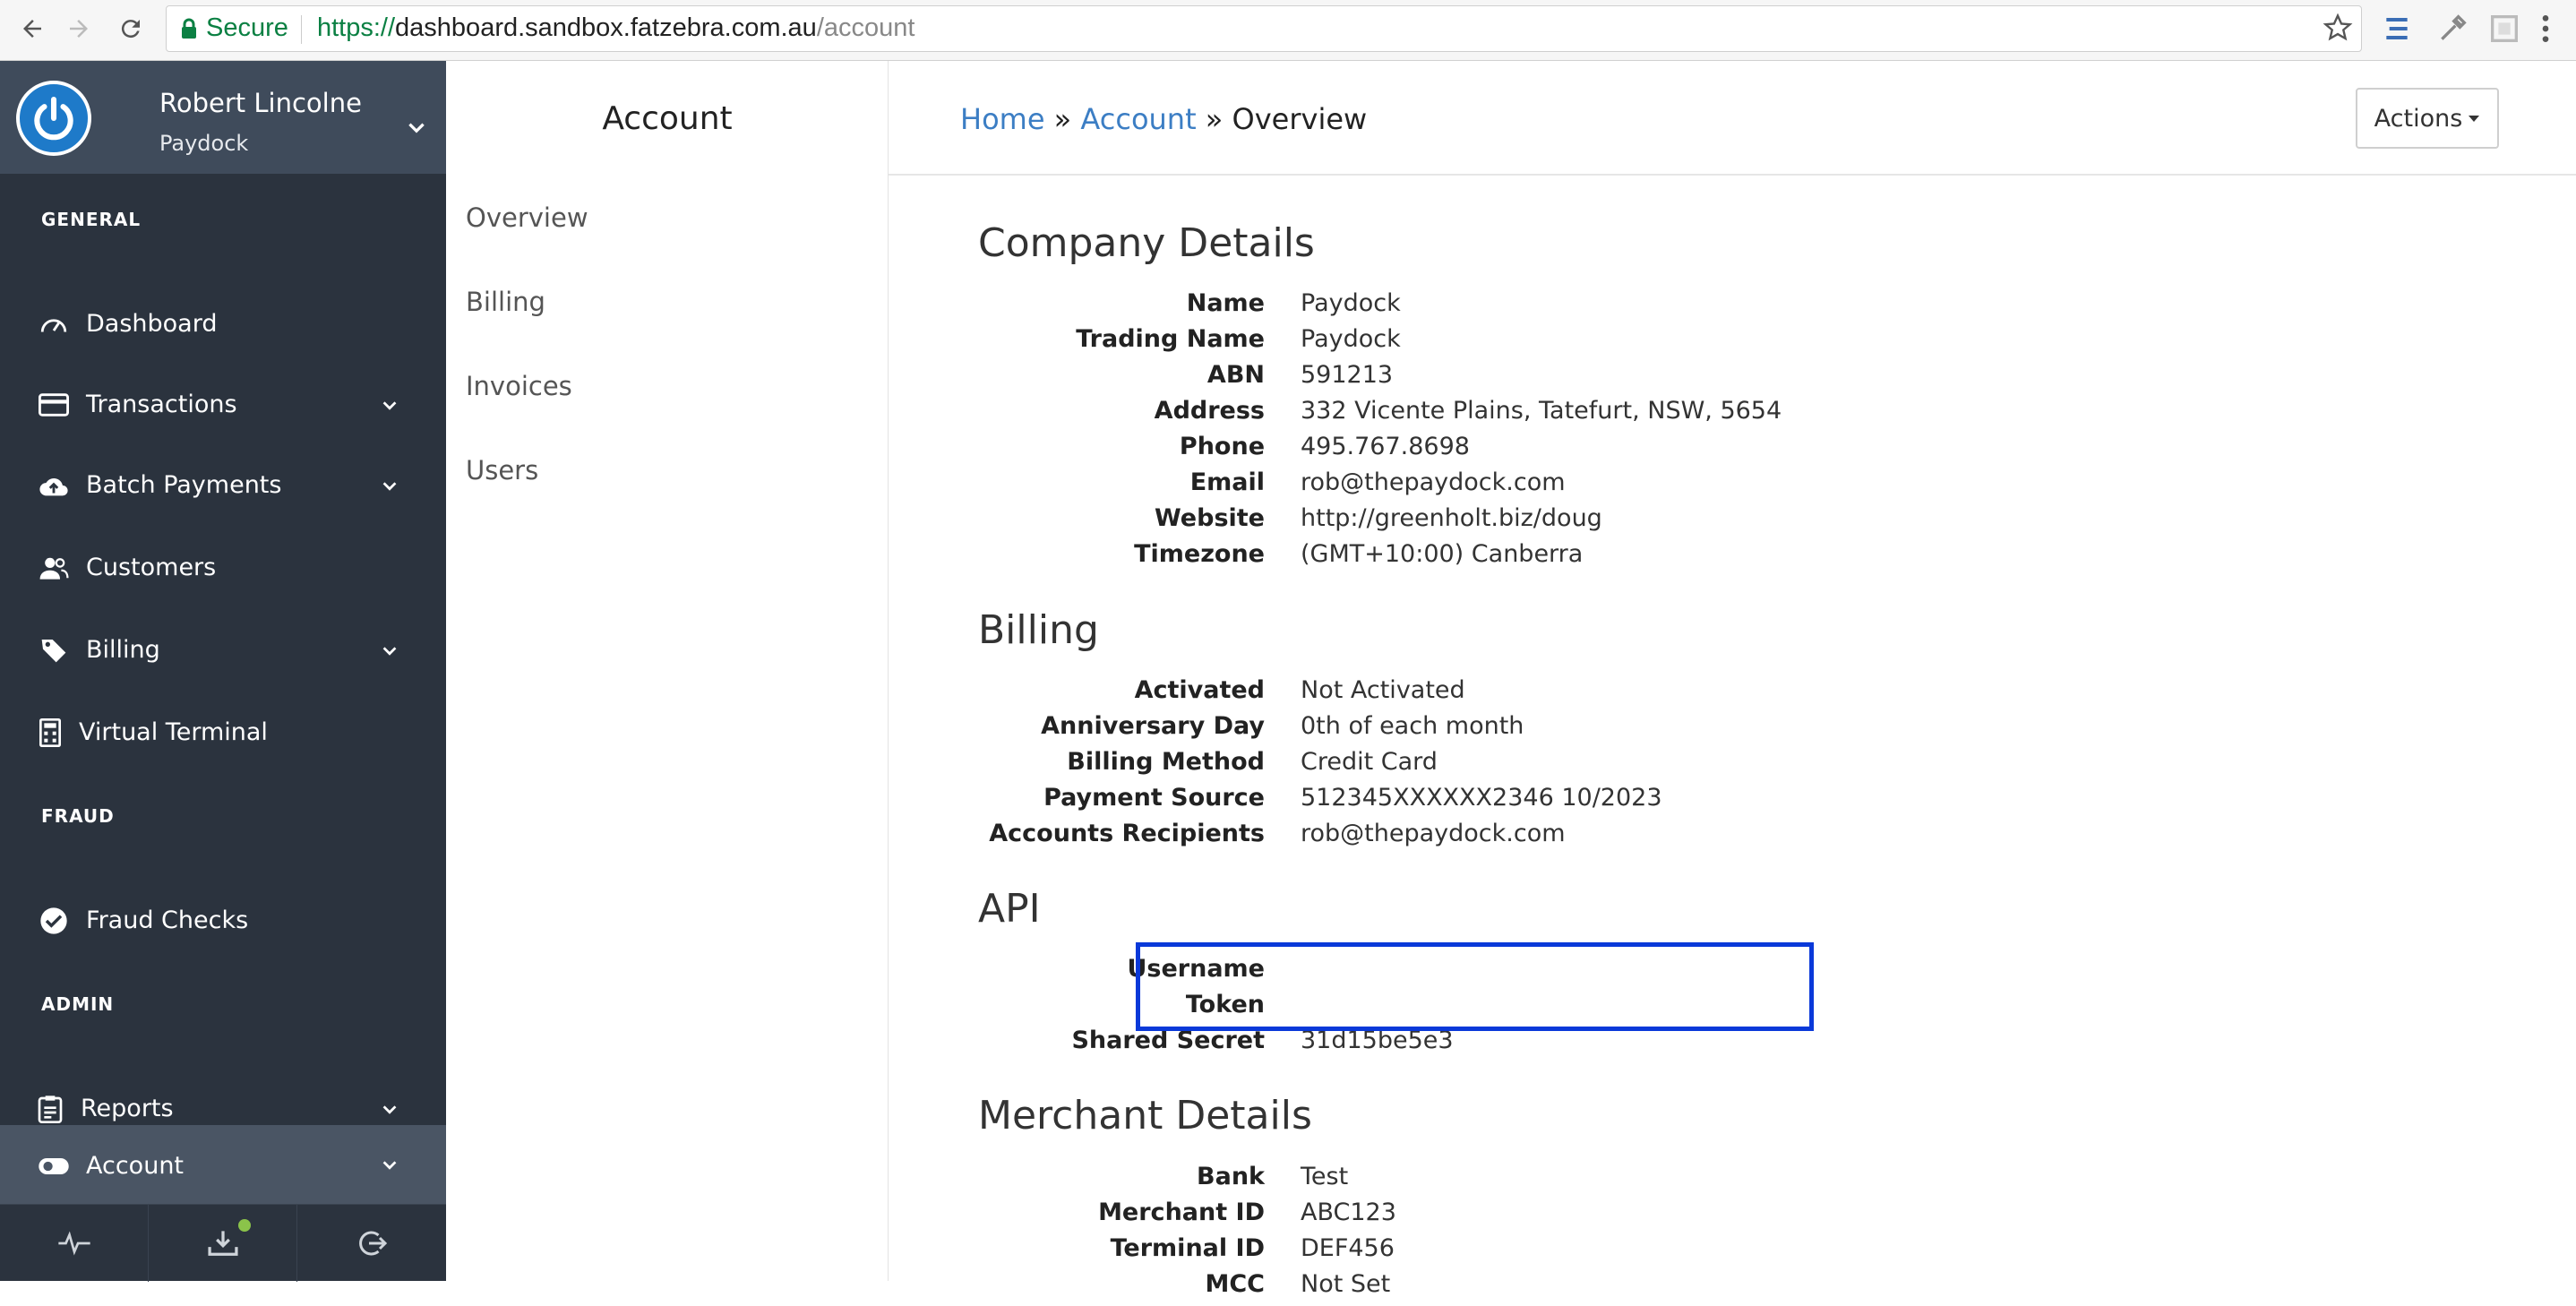 The width and height of the screenshot is (2576, 1306). What do you see at coordinates (1515, 1216) in the screenshot?
I see `merchant-field-row: Merchant ID ABC123` at bounding box center [1515, 1216].